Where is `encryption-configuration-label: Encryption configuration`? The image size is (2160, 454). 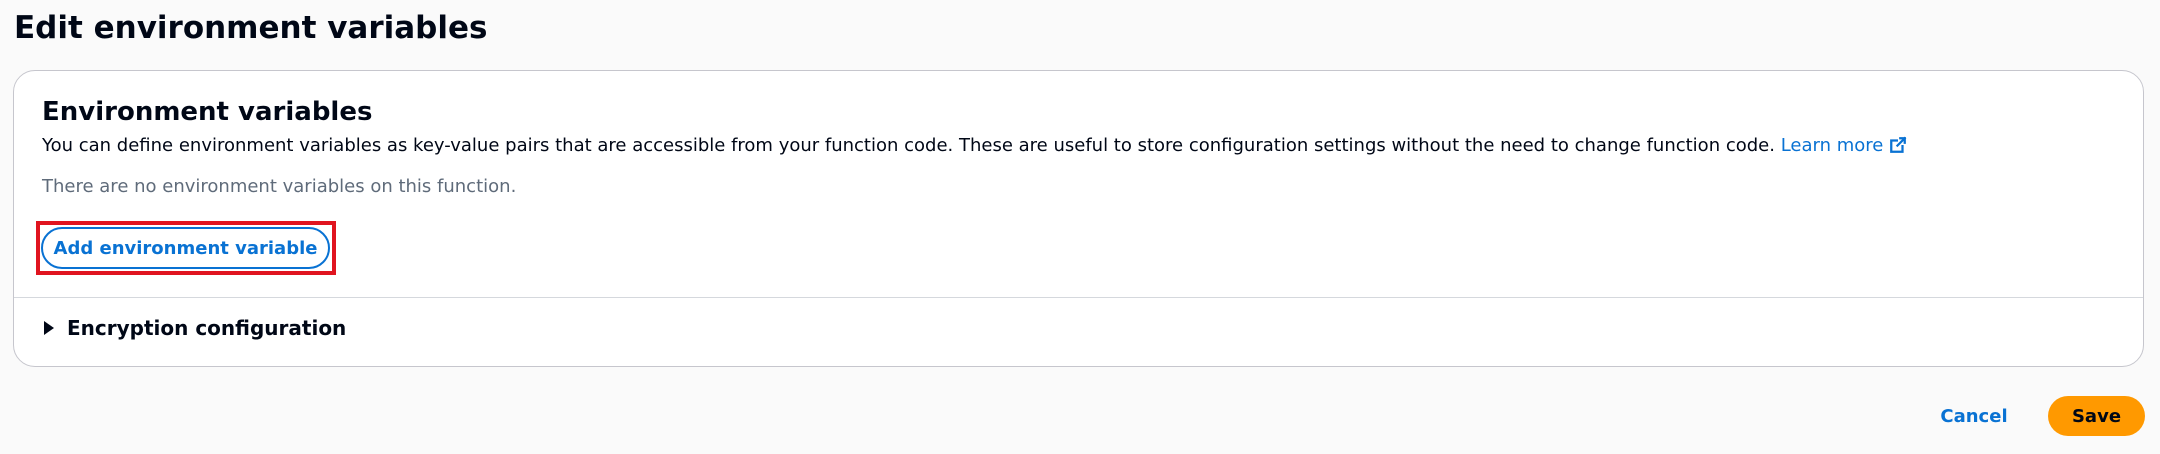 encryption-configuration-label: Encryption configuration is located at coordinates (207, 328).